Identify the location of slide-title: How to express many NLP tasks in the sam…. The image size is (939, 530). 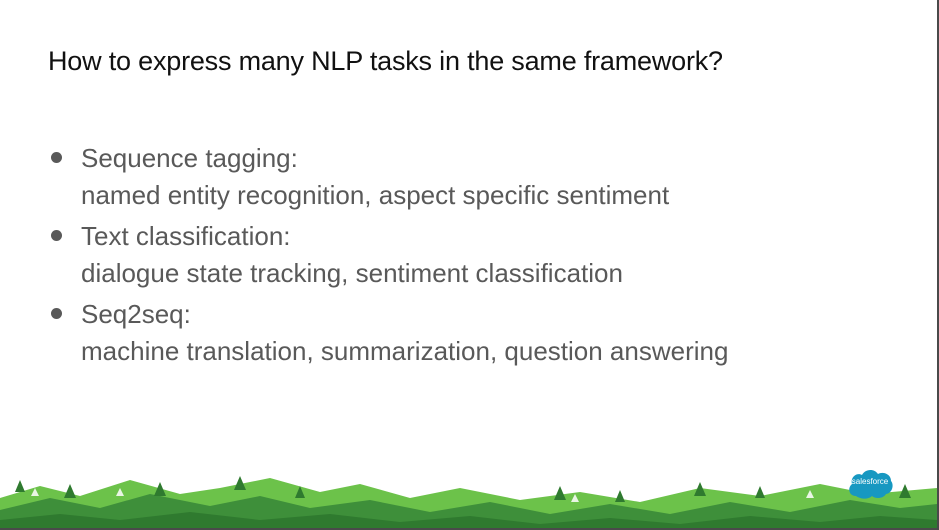
(385, 61).